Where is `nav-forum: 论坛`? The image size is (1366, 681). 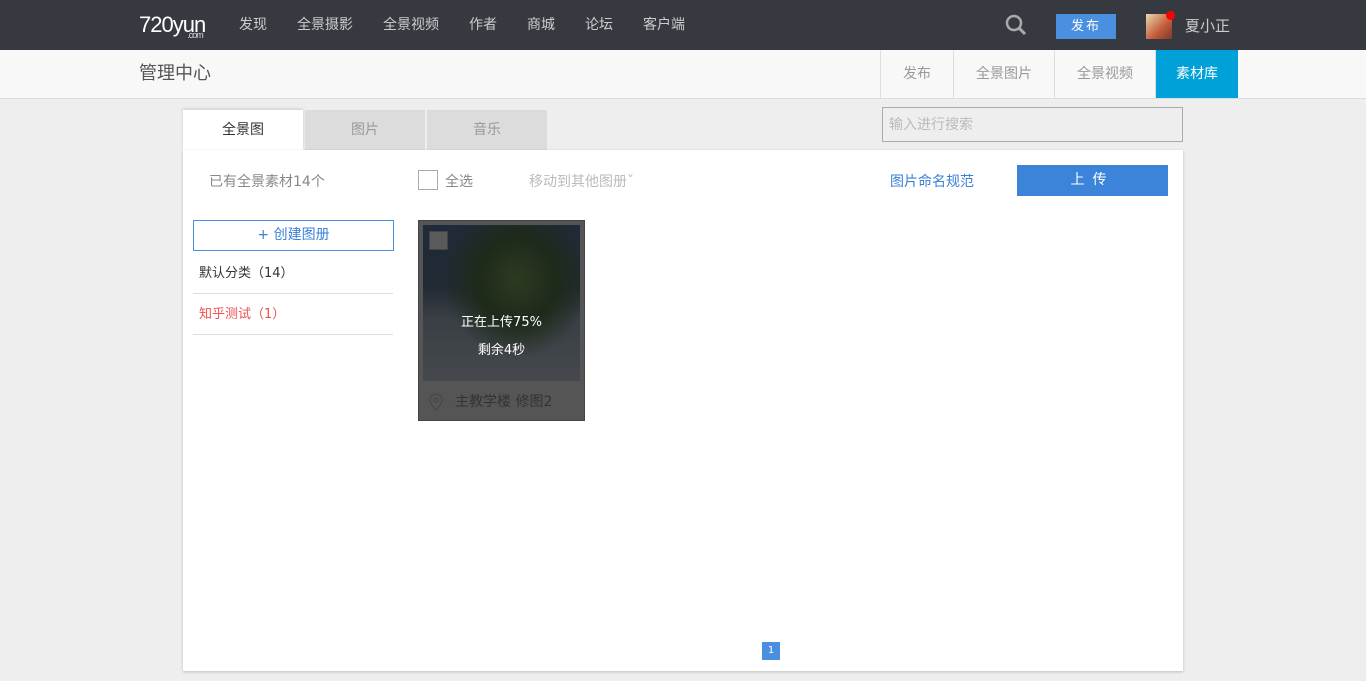 nav-forum: 论坛 is located at coordinates (599, 25).